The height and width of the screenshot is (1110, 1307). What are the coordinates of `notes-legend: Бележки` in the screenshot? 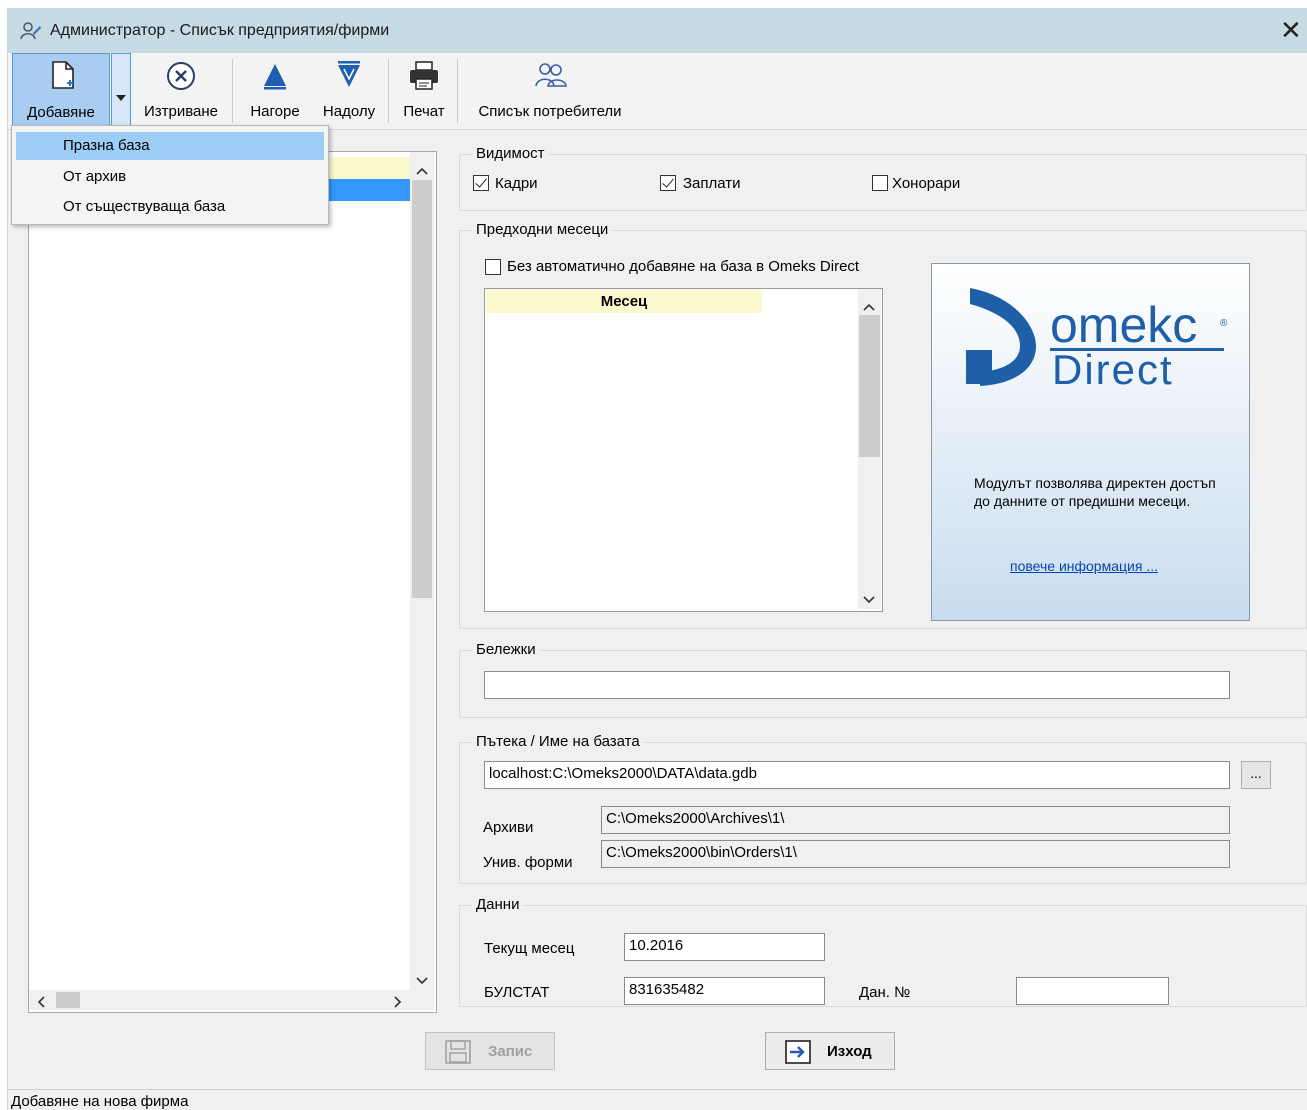 It's located at (506, 649).